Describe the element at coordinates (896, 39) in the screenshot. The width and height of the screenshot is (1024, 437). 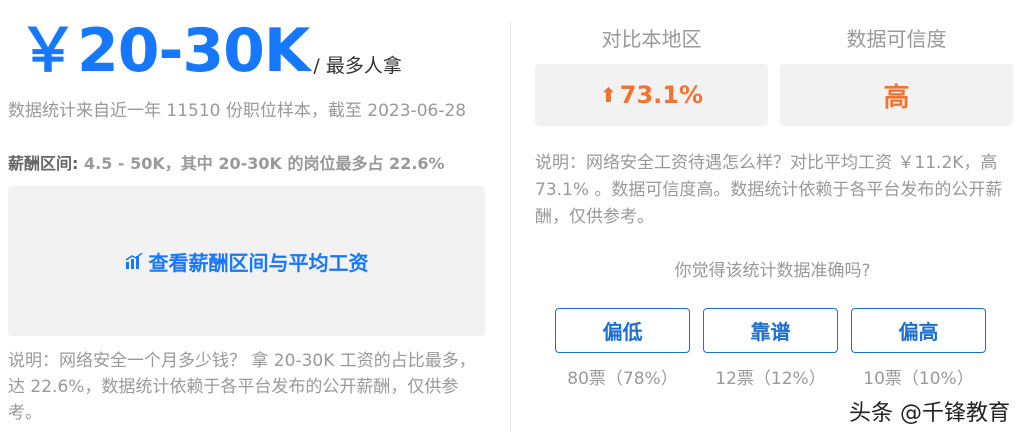
I see `trust-label: 数据可信度` at that location.